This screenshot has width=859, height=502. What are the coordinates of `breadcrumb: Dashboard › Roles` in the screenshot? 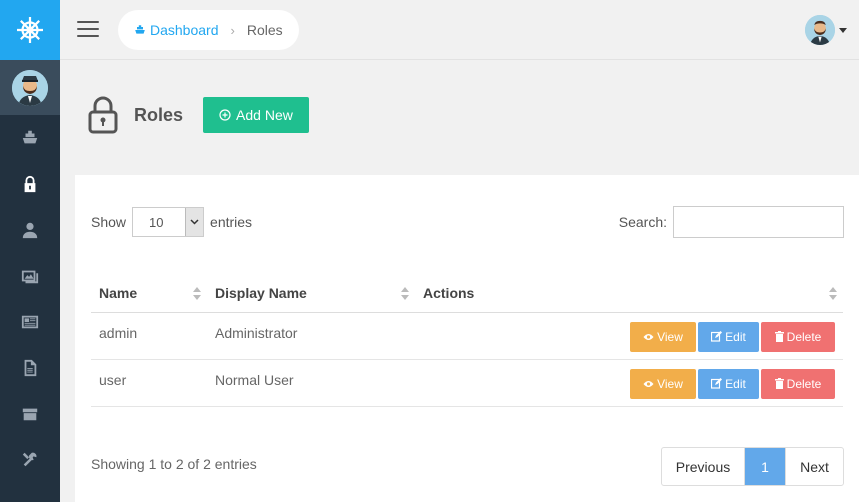 It's located at (208, 30).